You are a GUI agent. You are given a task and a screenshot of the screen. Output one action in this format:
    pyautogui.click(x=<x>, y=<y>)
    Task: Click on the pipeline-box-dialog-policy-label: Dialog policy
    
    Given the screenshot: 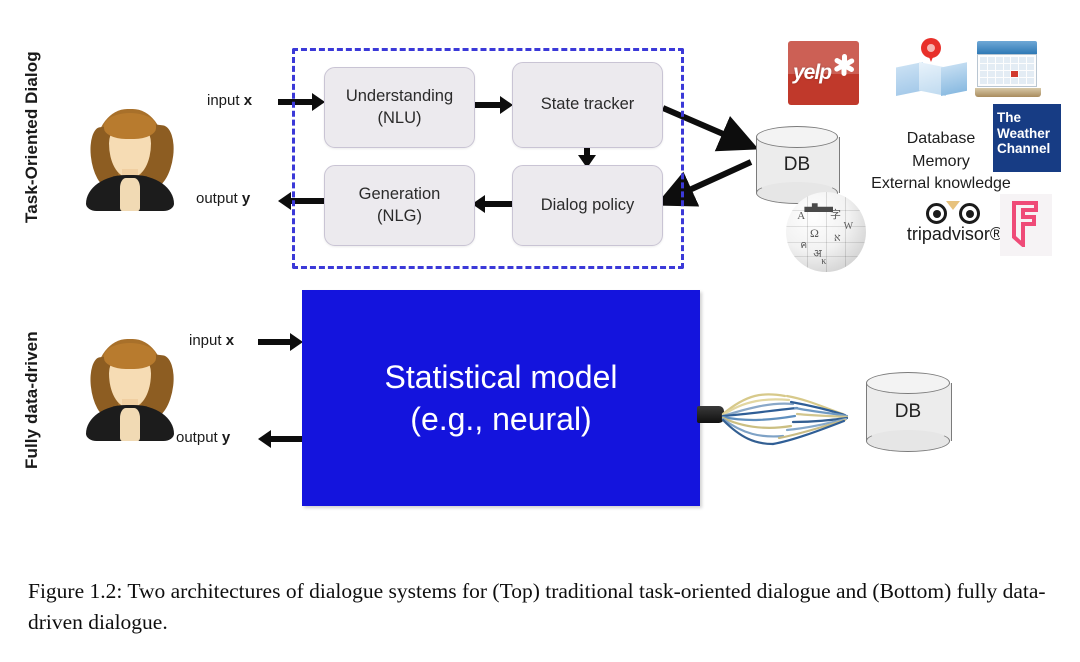 What is the action you would take?
    pyautogui.click(x=587, y=204)
    